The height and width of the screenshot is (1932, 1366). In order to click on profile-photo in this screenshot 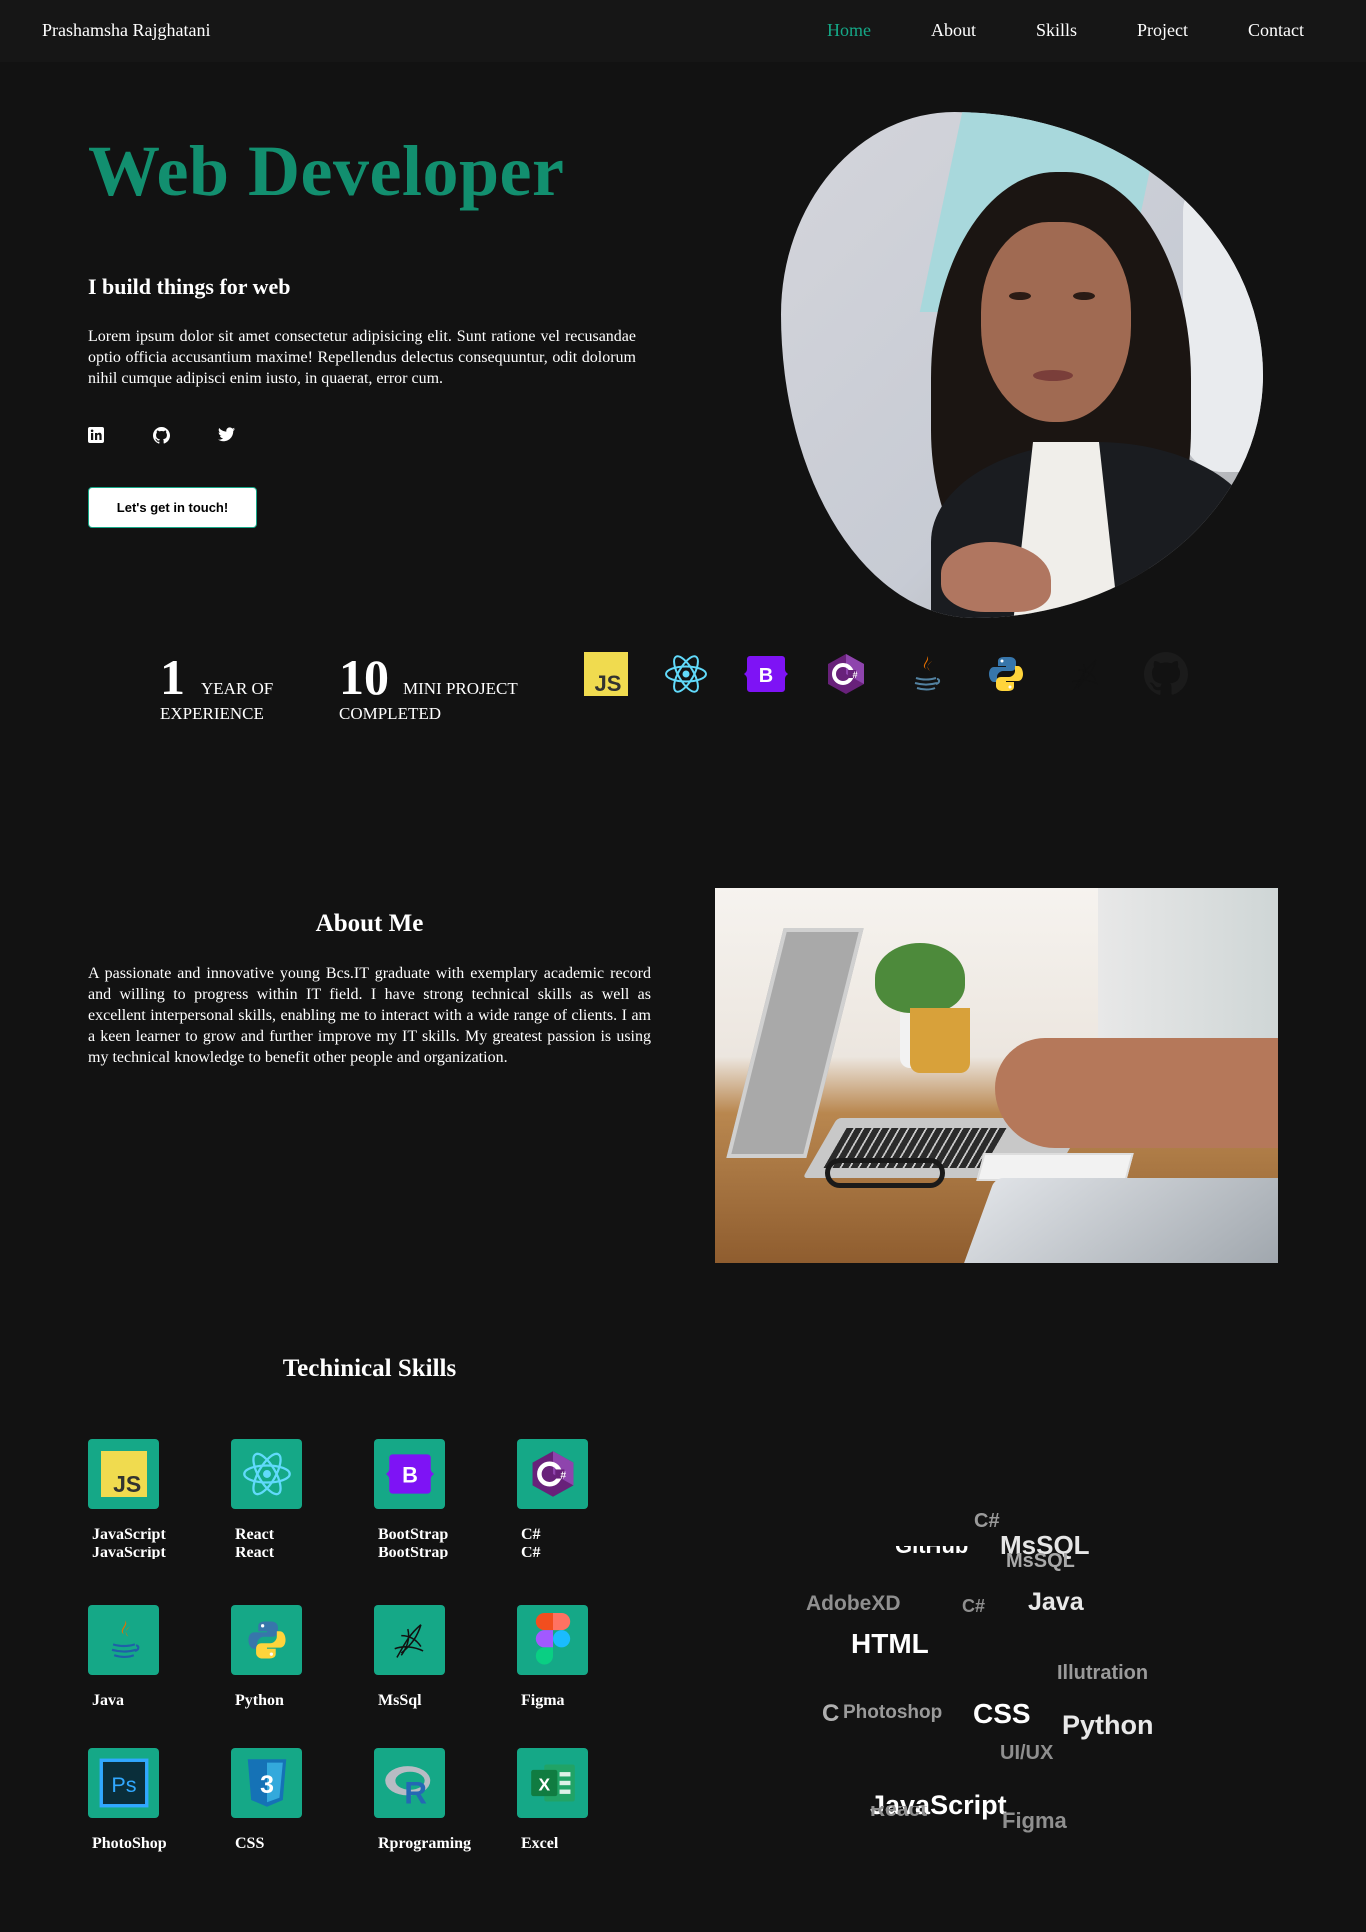, I will do `click(1022, 365)`.